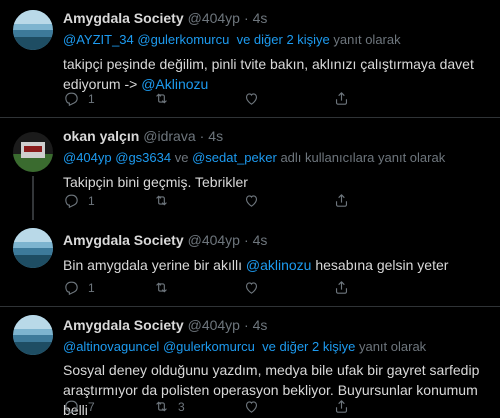 Image resolution: width=500 pixels, height=418 pixels. Describe the element at coordinates (154, 265) in the screenshot. I see `tweet-text-part: Bin amygdala yerine bir akıllı` at that location.